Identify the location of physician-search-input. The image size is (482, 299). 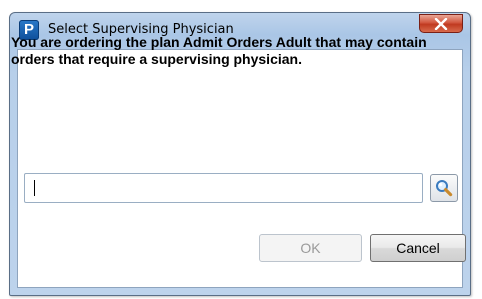
(223, 188).